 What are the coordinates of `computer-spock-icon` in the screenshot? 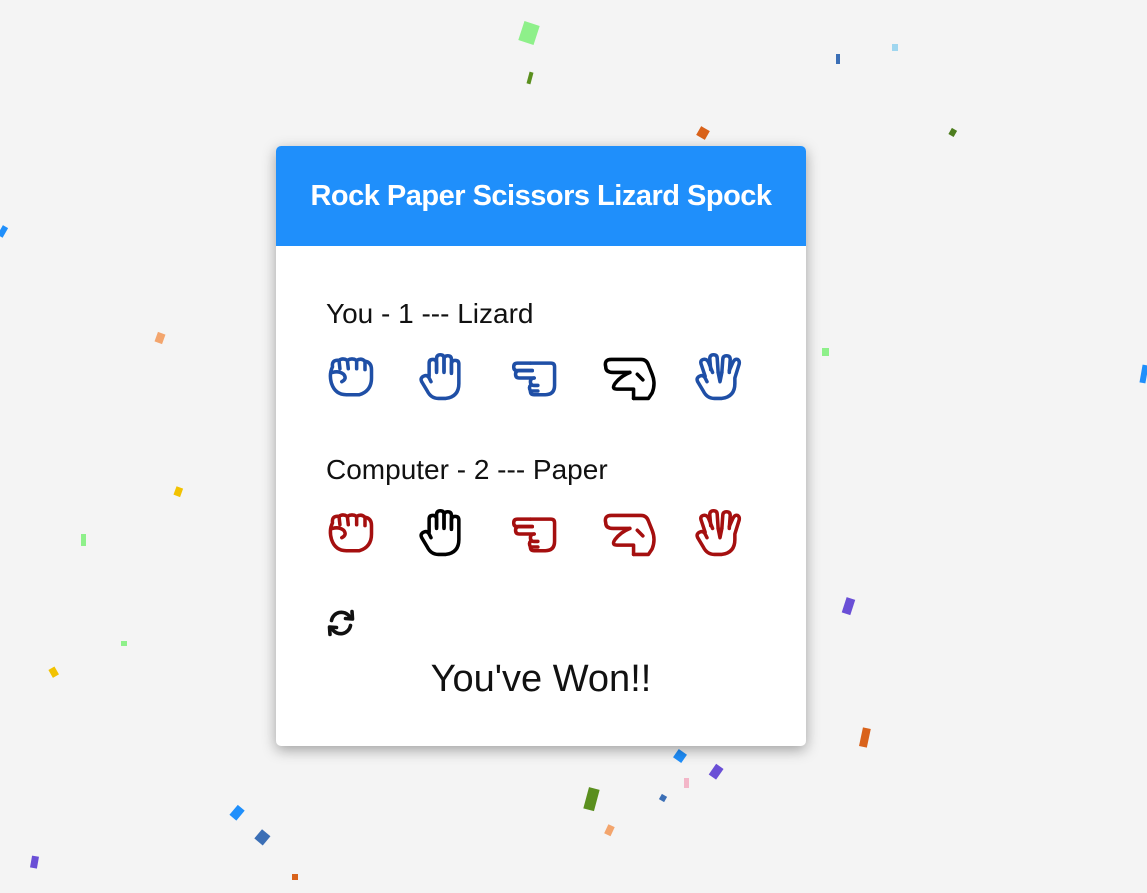 It's located at (720, 534).